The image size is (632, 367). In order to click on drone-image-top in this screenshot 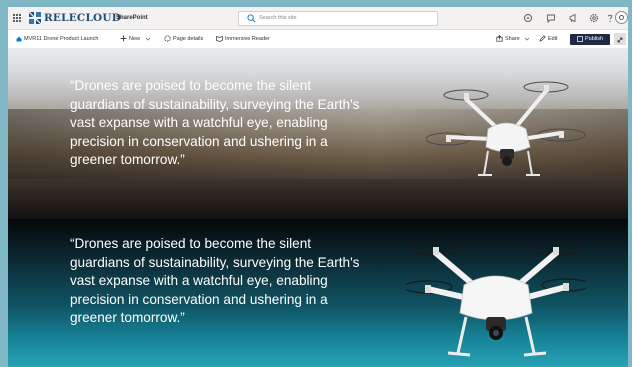, I will do `click(506, 128)`.